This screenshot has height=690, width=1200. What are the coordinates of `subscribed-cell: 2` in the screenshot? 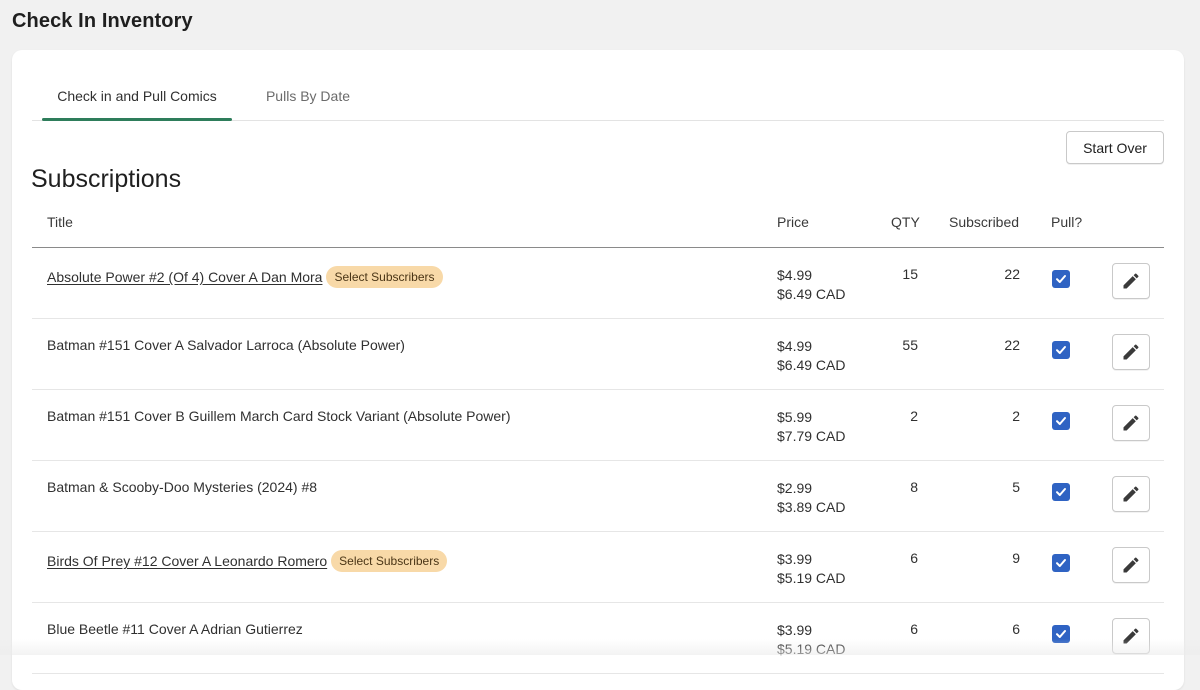 It's located at (1016, 416).